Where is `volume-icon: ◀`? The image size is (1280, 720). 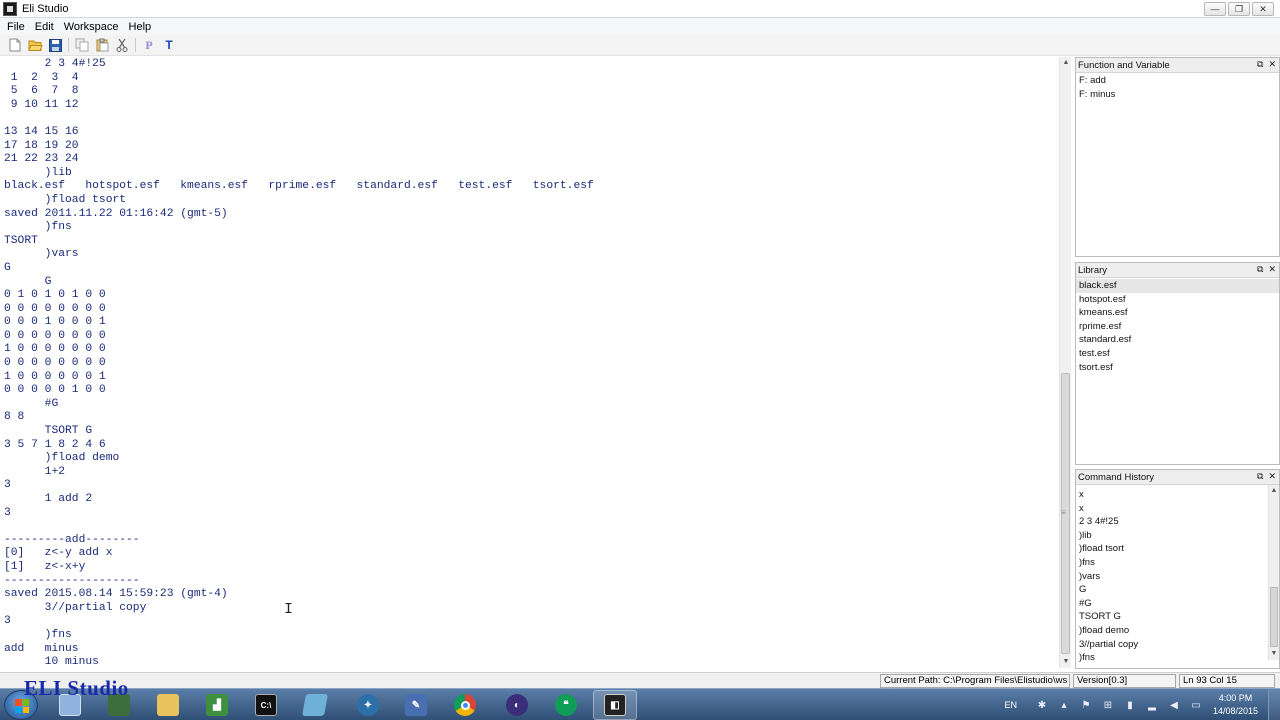
volume-icon: ◀ is located at coordinates (1174, 705).